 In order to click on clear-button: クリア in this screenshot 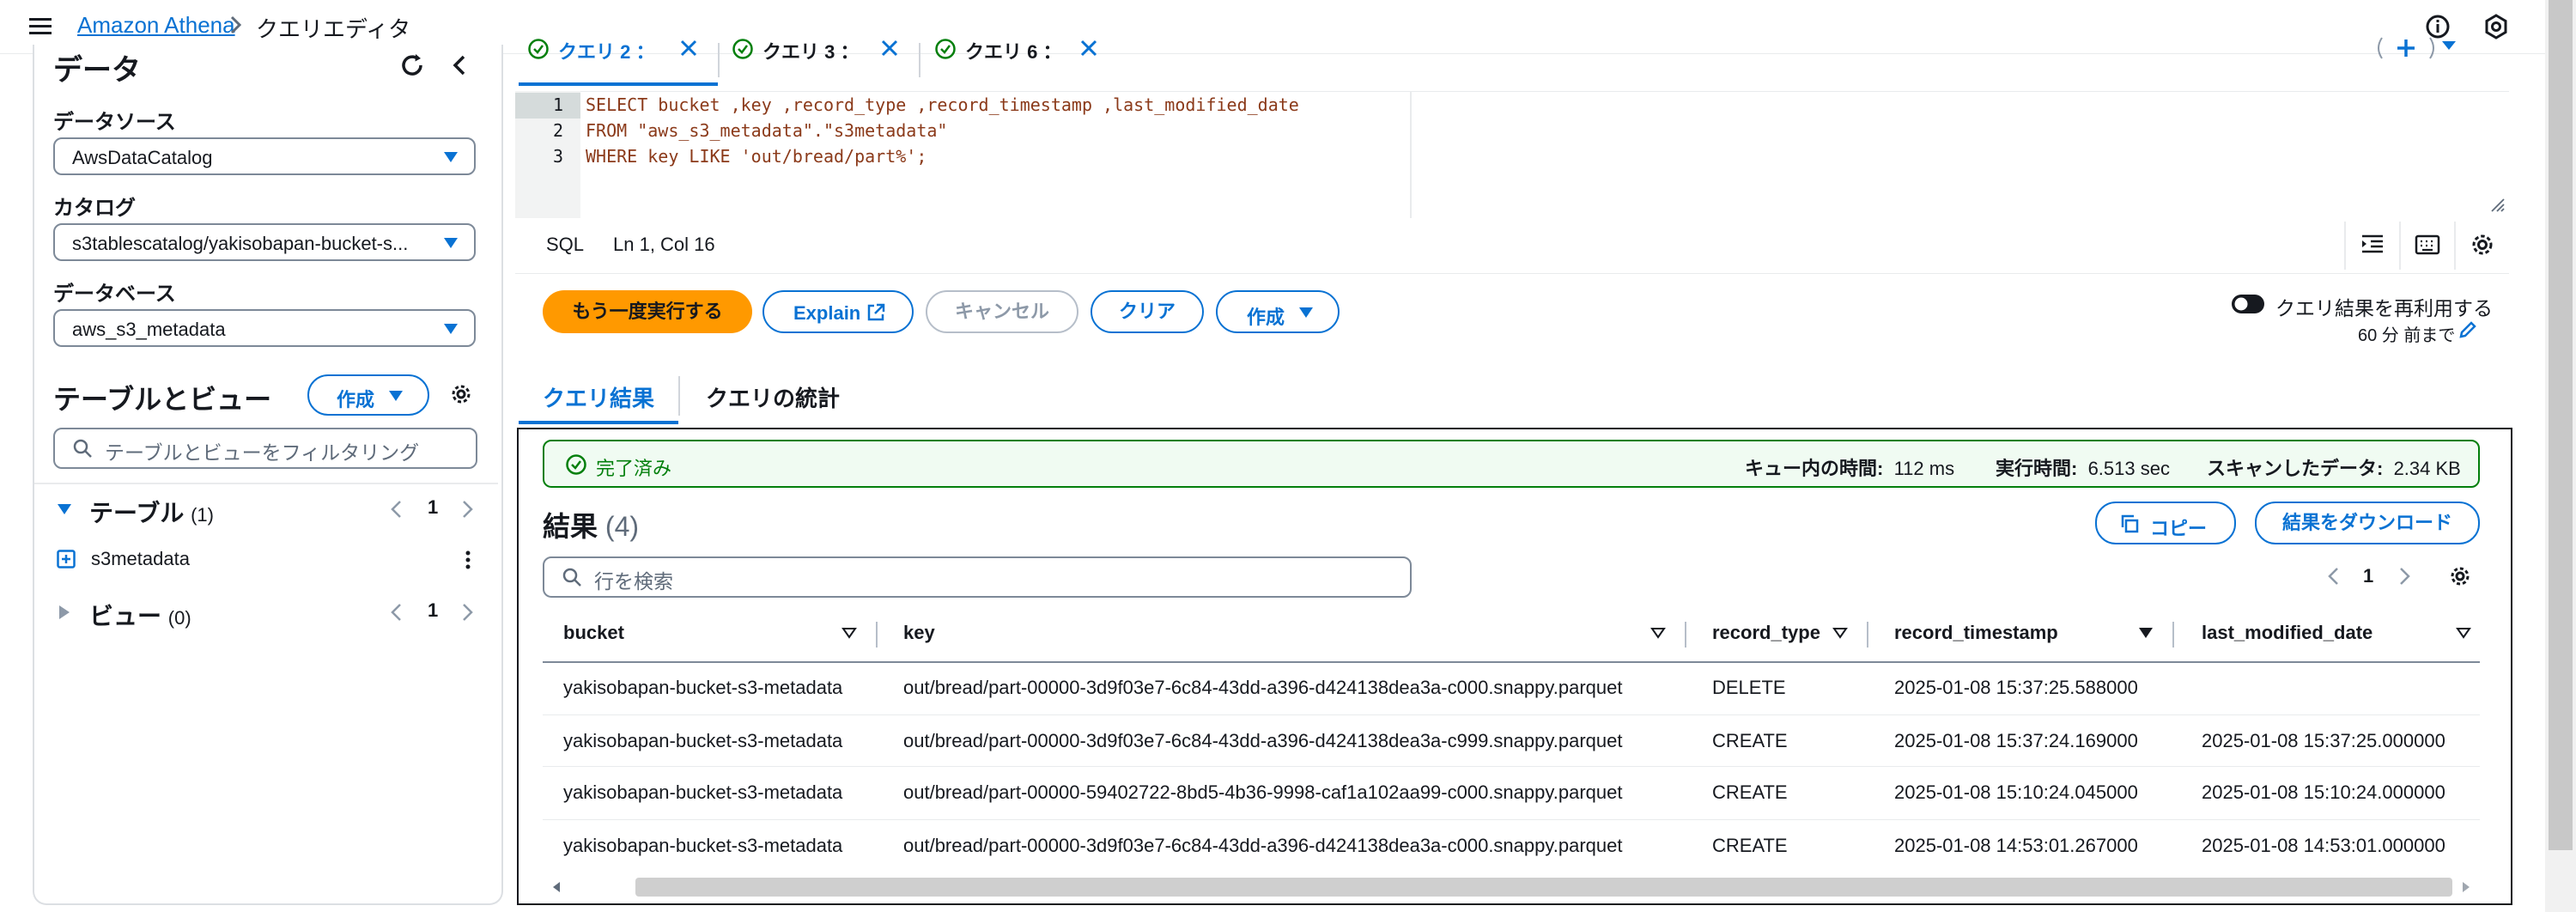, I will do `click(1147, 311)`.